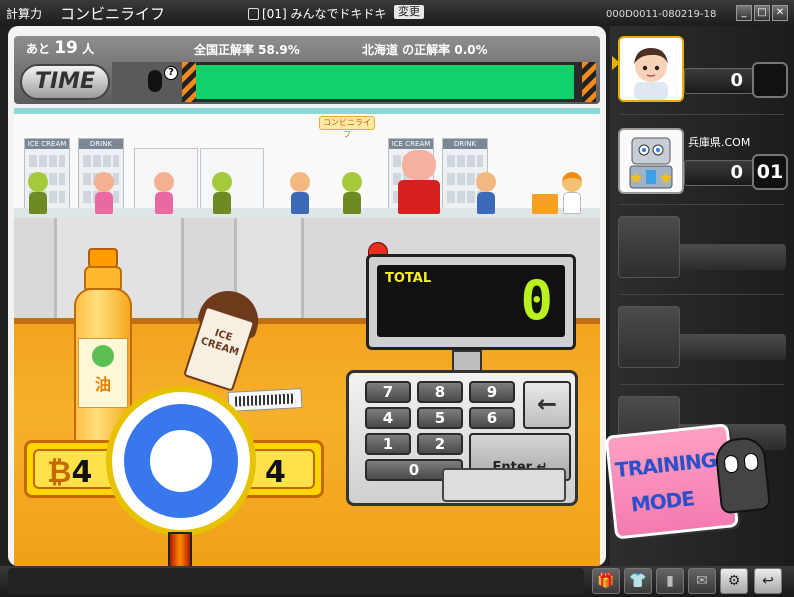 The height and width of the screenshot is (597, 794). What do you see at coordinates (440, 444) in the screenshot?
I see `key-2: 2` at bounding box center [440, 444].